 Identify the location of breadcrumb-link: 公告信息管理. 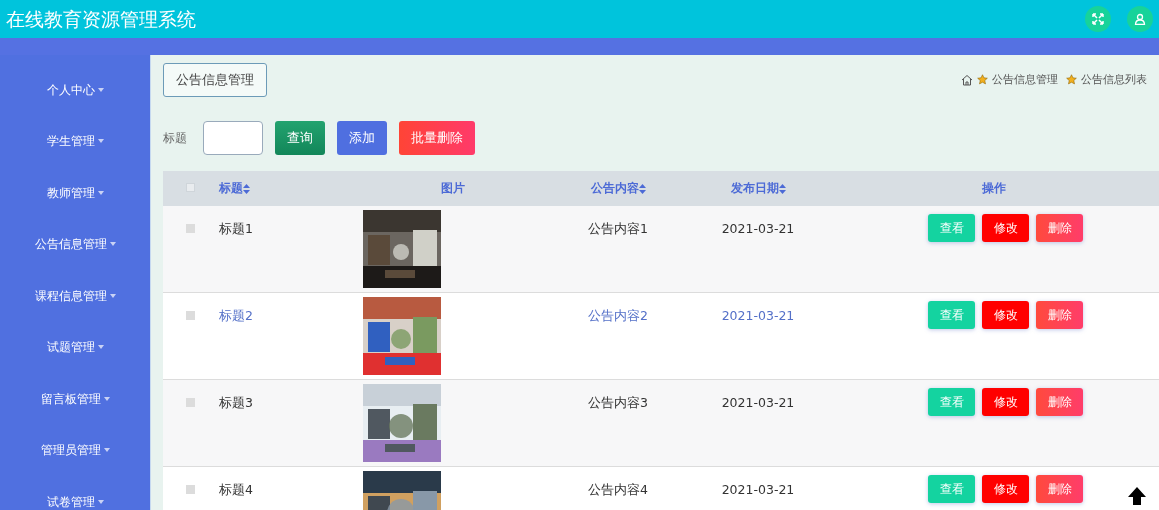
(1025, 79).